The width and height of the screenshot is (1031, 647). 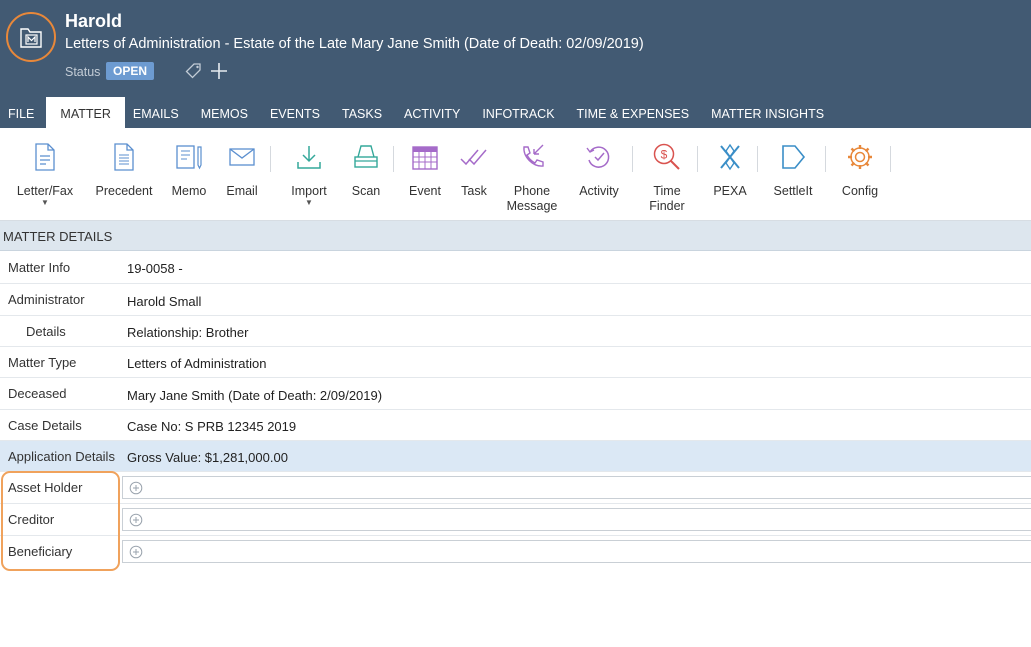 I want to click on row-value: Gross Value: $1,281,000.00, so click(x=207, y=457).